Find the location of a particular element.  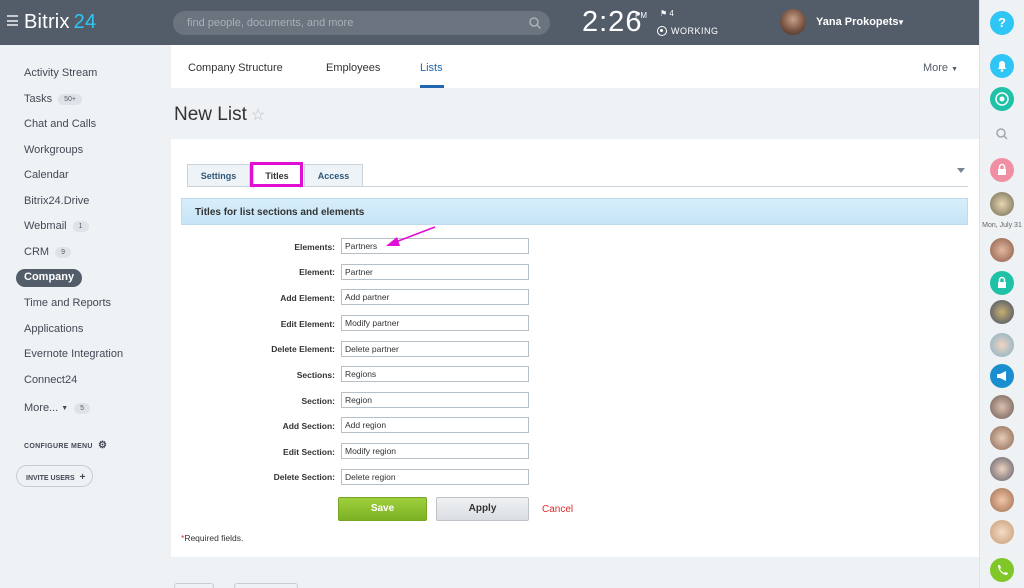

section-header: Titles for list sections and elements is located at coordinates (574, 211).